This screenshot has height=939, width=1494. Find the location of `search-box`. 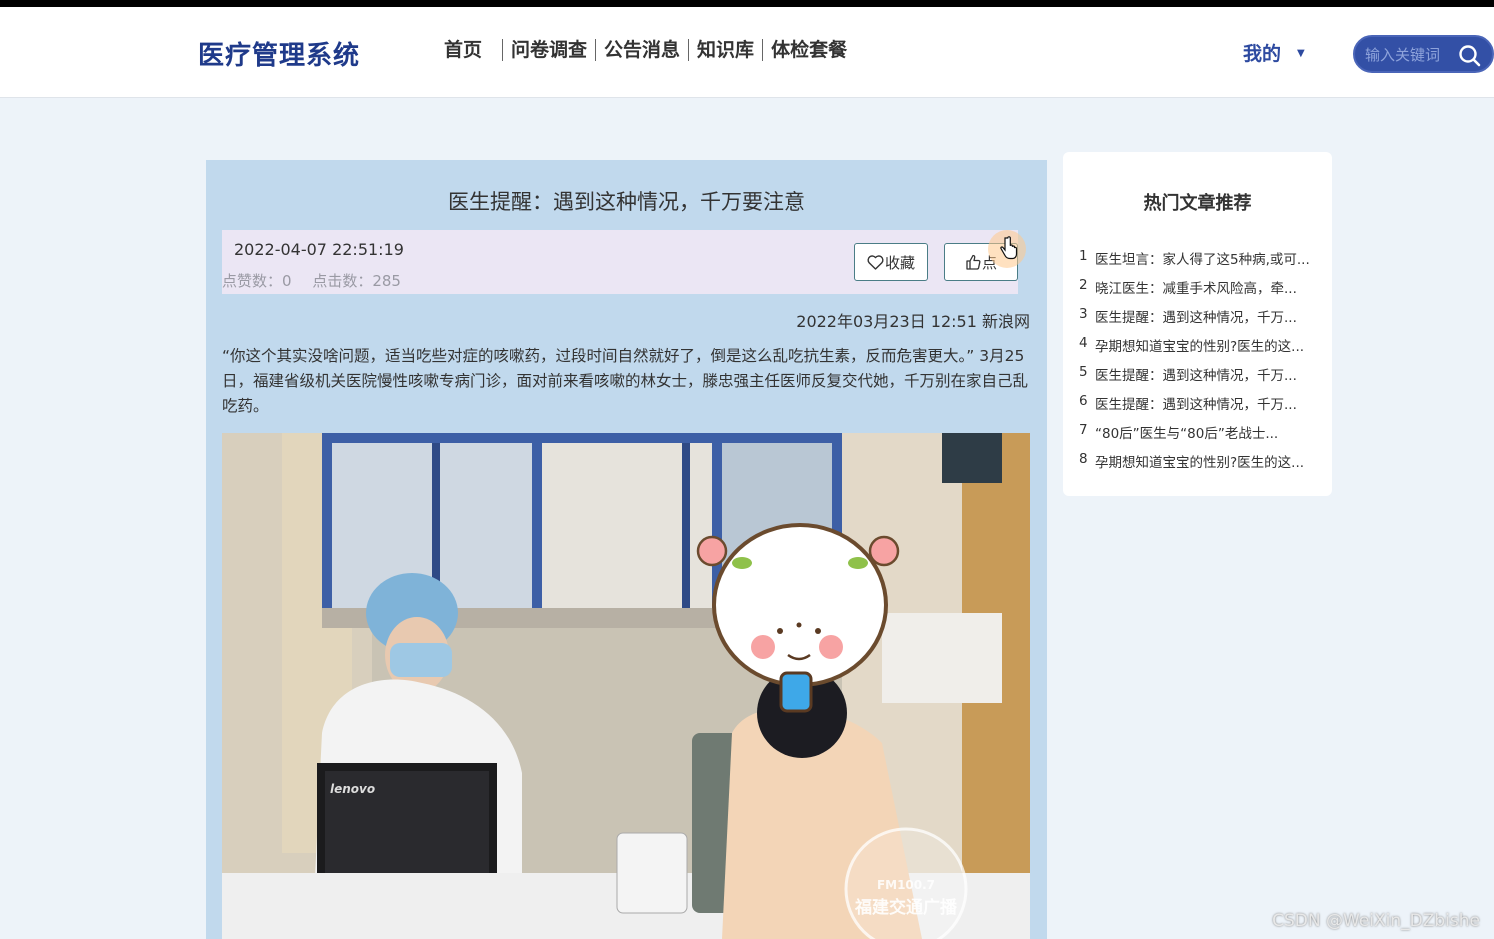

search-box is located at coordinates (1423, 54).